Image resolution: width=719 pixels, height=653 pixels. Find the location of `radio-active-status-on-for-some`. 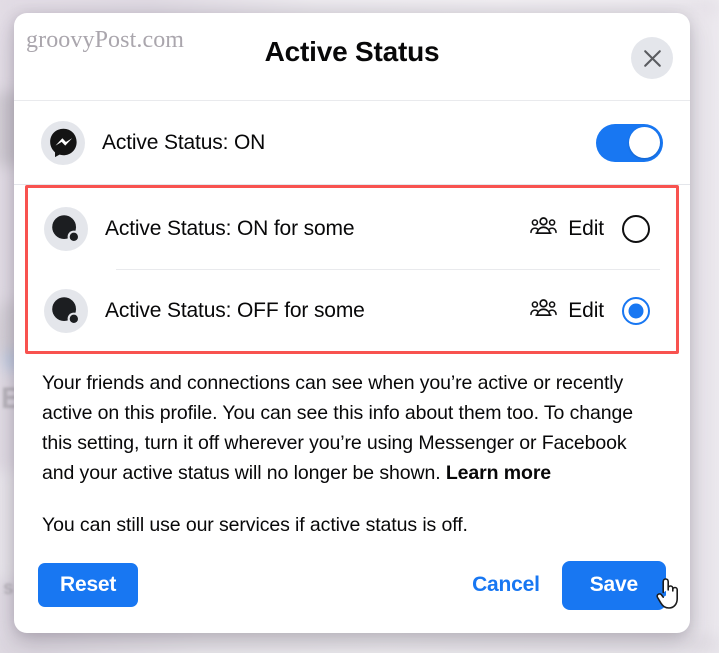

radio-active-status-on-for-some is located at coordinates (636, 228).